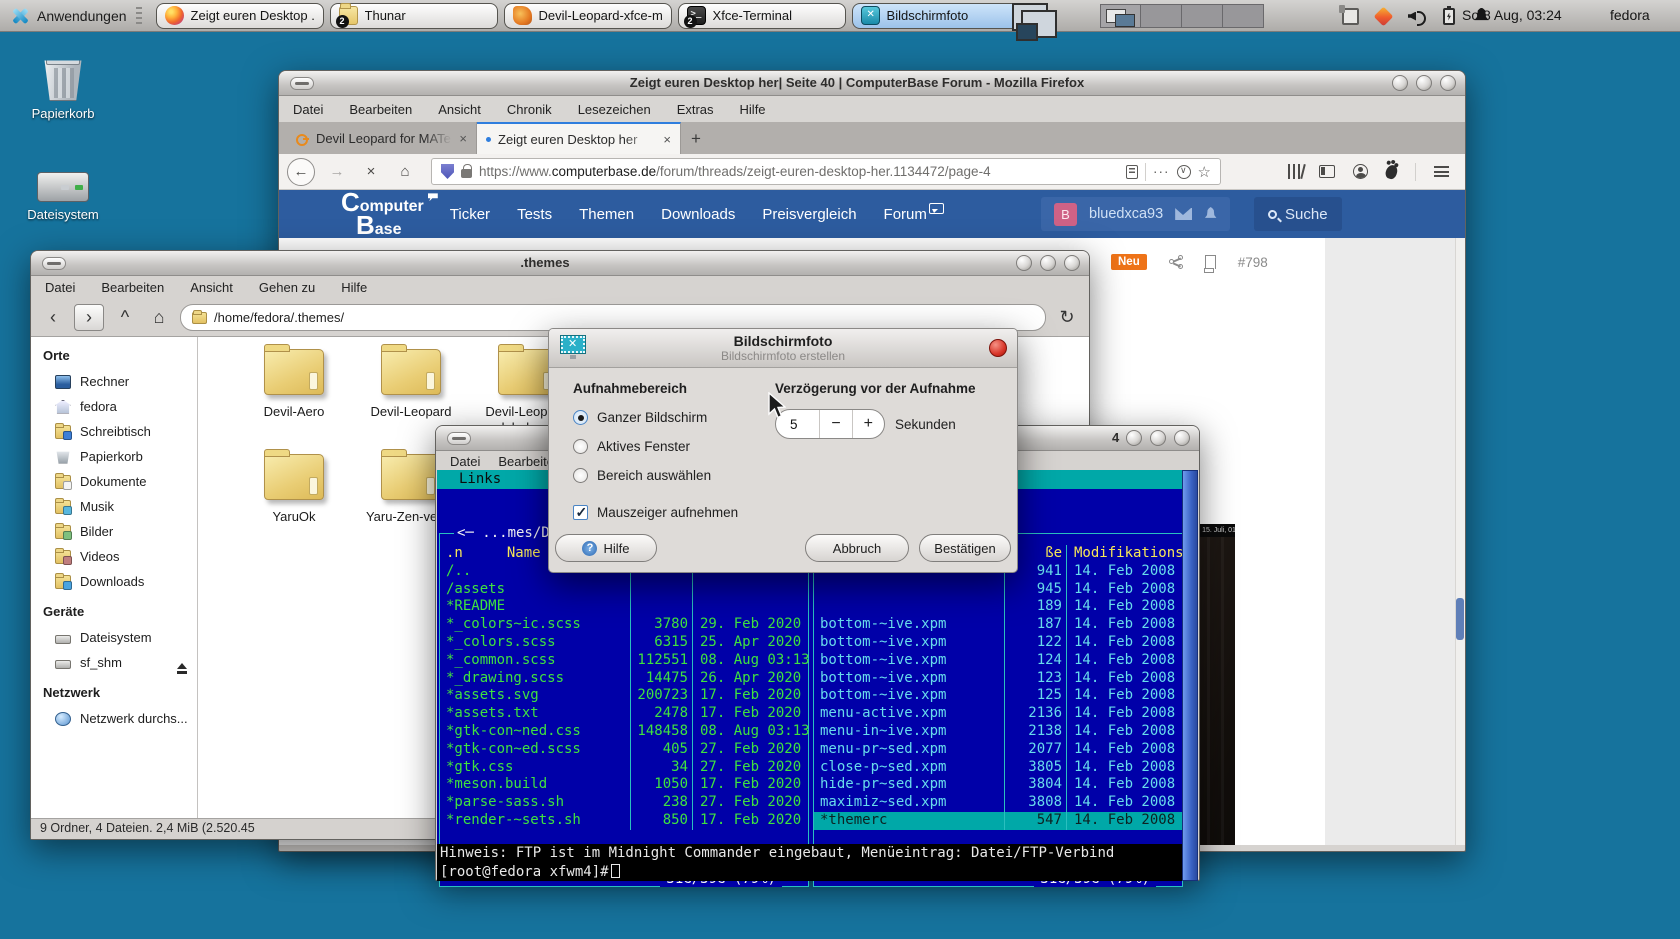 This screenshot has width=1680, height=939. What do you see at coordinates (624, 642) in the screenshot?
I see `file-row: *_colors.scss 6315 25. Apr 2020` at bounding box center [624, 642].